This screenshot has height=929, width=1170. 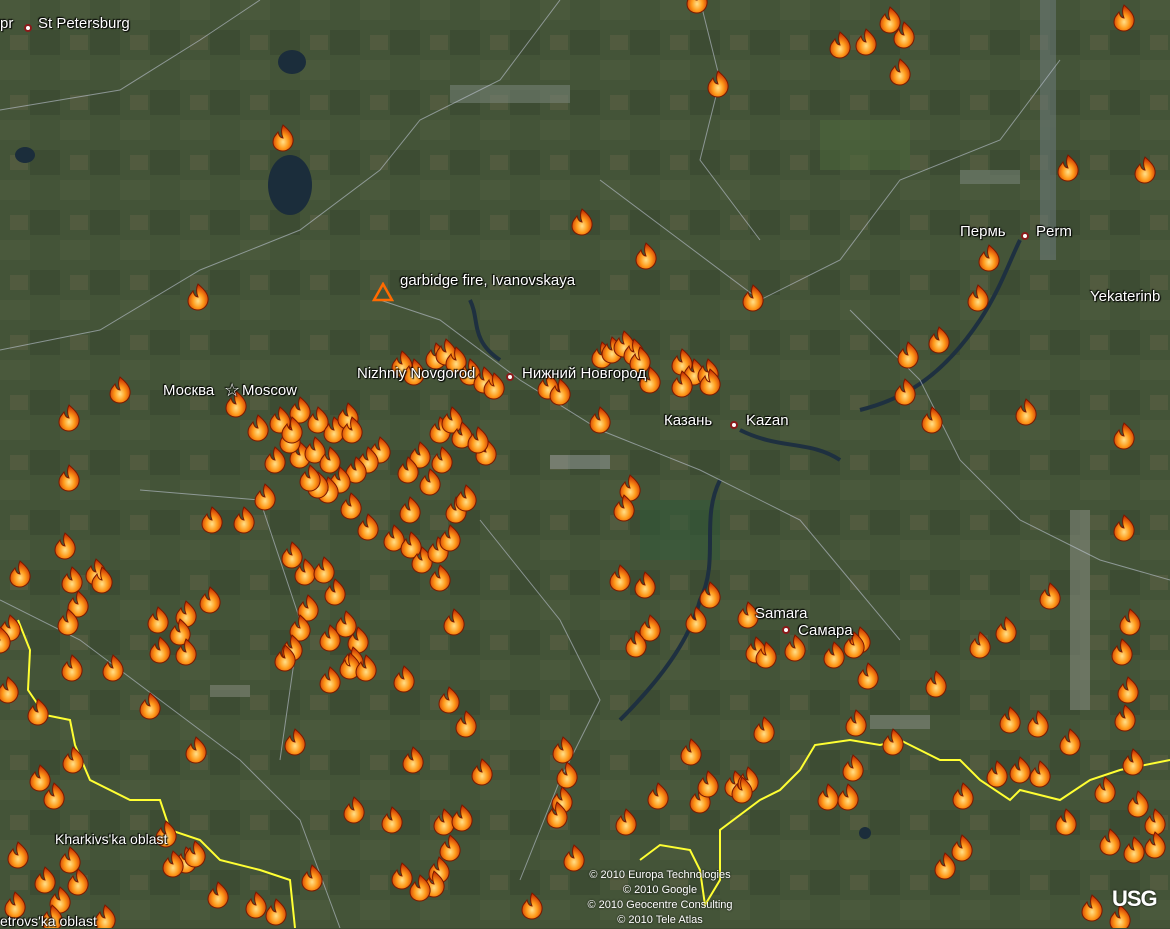 What do you see at coordinates (84, 23) in the screenshot?
I see `label-st-petersburg: St Petersburg` at bounding box center [84, 23].